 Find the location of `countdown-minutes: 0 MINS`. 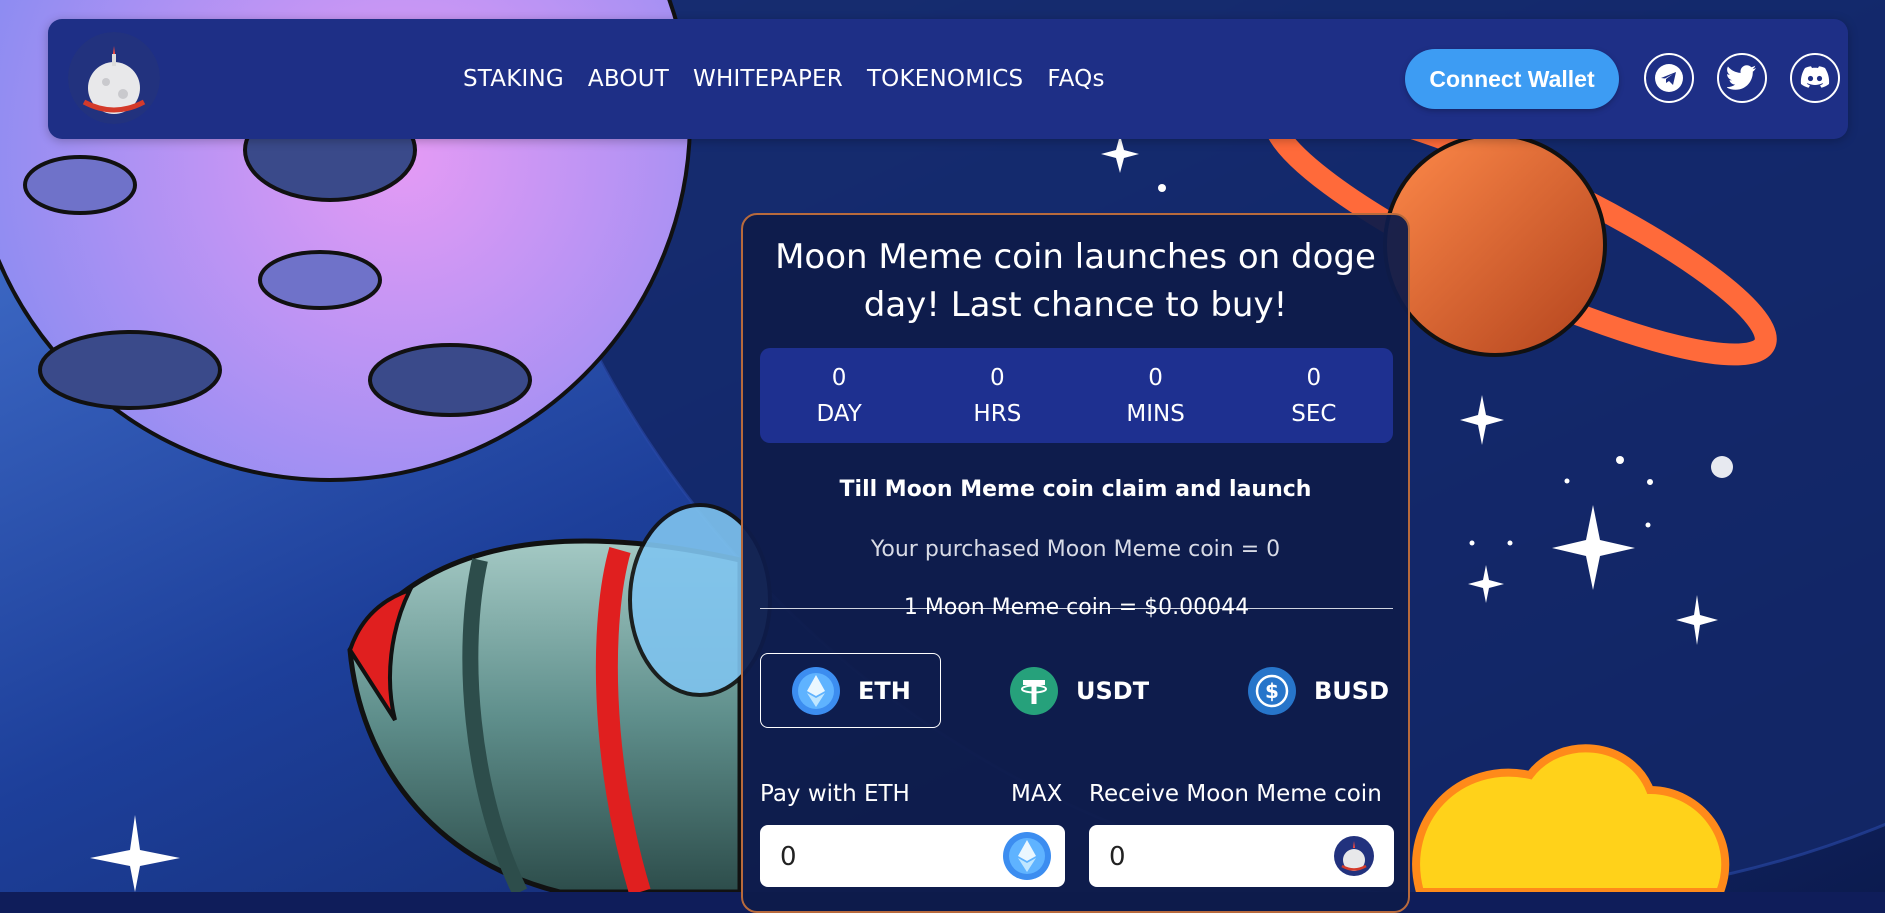

countdown-minutes: 0 MINS is located at coordinates (1156, 396).